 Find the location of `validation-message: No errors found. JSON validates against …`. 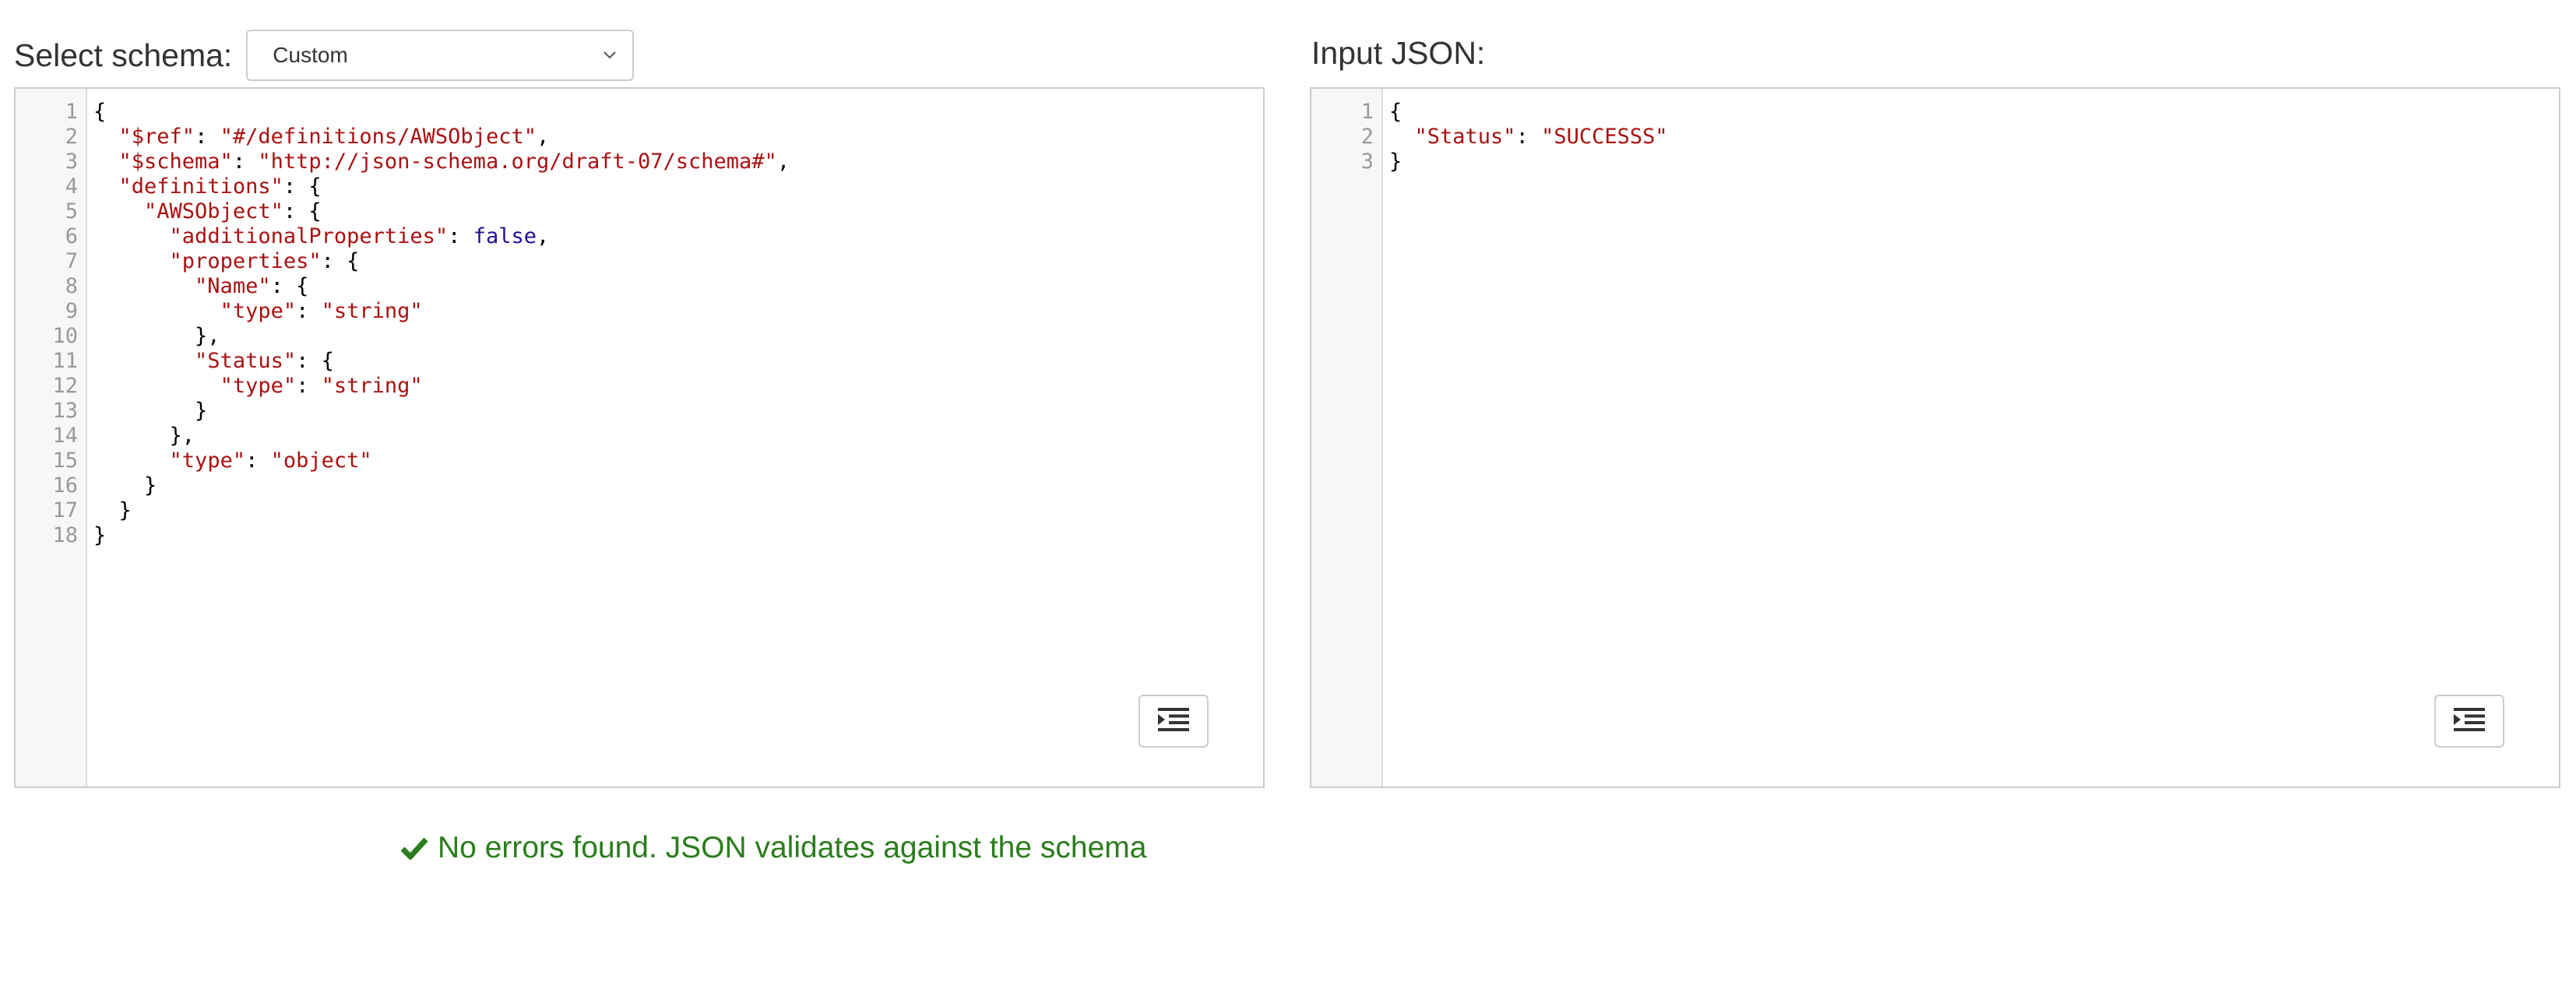

validation-message: No errors found. JSON validates against … is located at coordinates (792, 848).